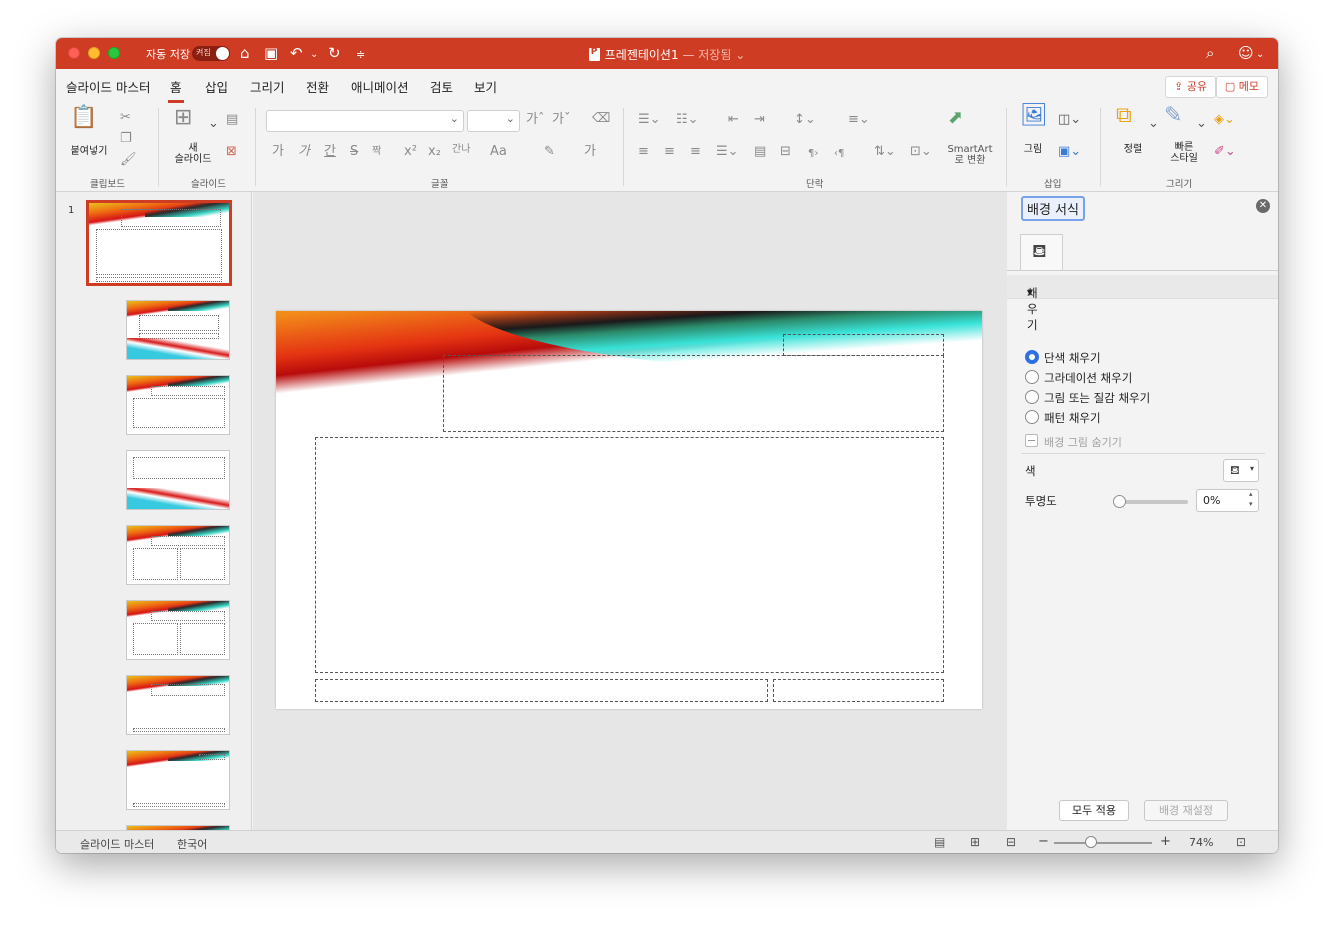 The image size is (1334, 928). Describe the element at coordinates (89, 151) in the screenshot. I see `paste-label: 붙여넣기` at that location.